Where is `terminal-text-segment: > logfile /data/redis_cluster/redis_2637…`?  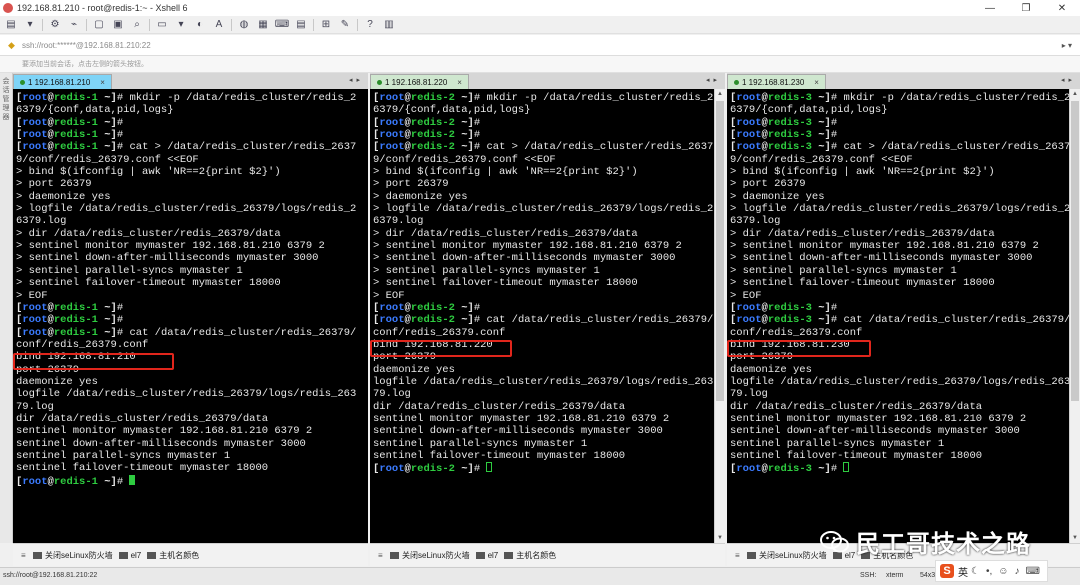 terminal-text-segment: > logfile /data/redis_cluster/redis_2637… is located at coordinates (543, 209).